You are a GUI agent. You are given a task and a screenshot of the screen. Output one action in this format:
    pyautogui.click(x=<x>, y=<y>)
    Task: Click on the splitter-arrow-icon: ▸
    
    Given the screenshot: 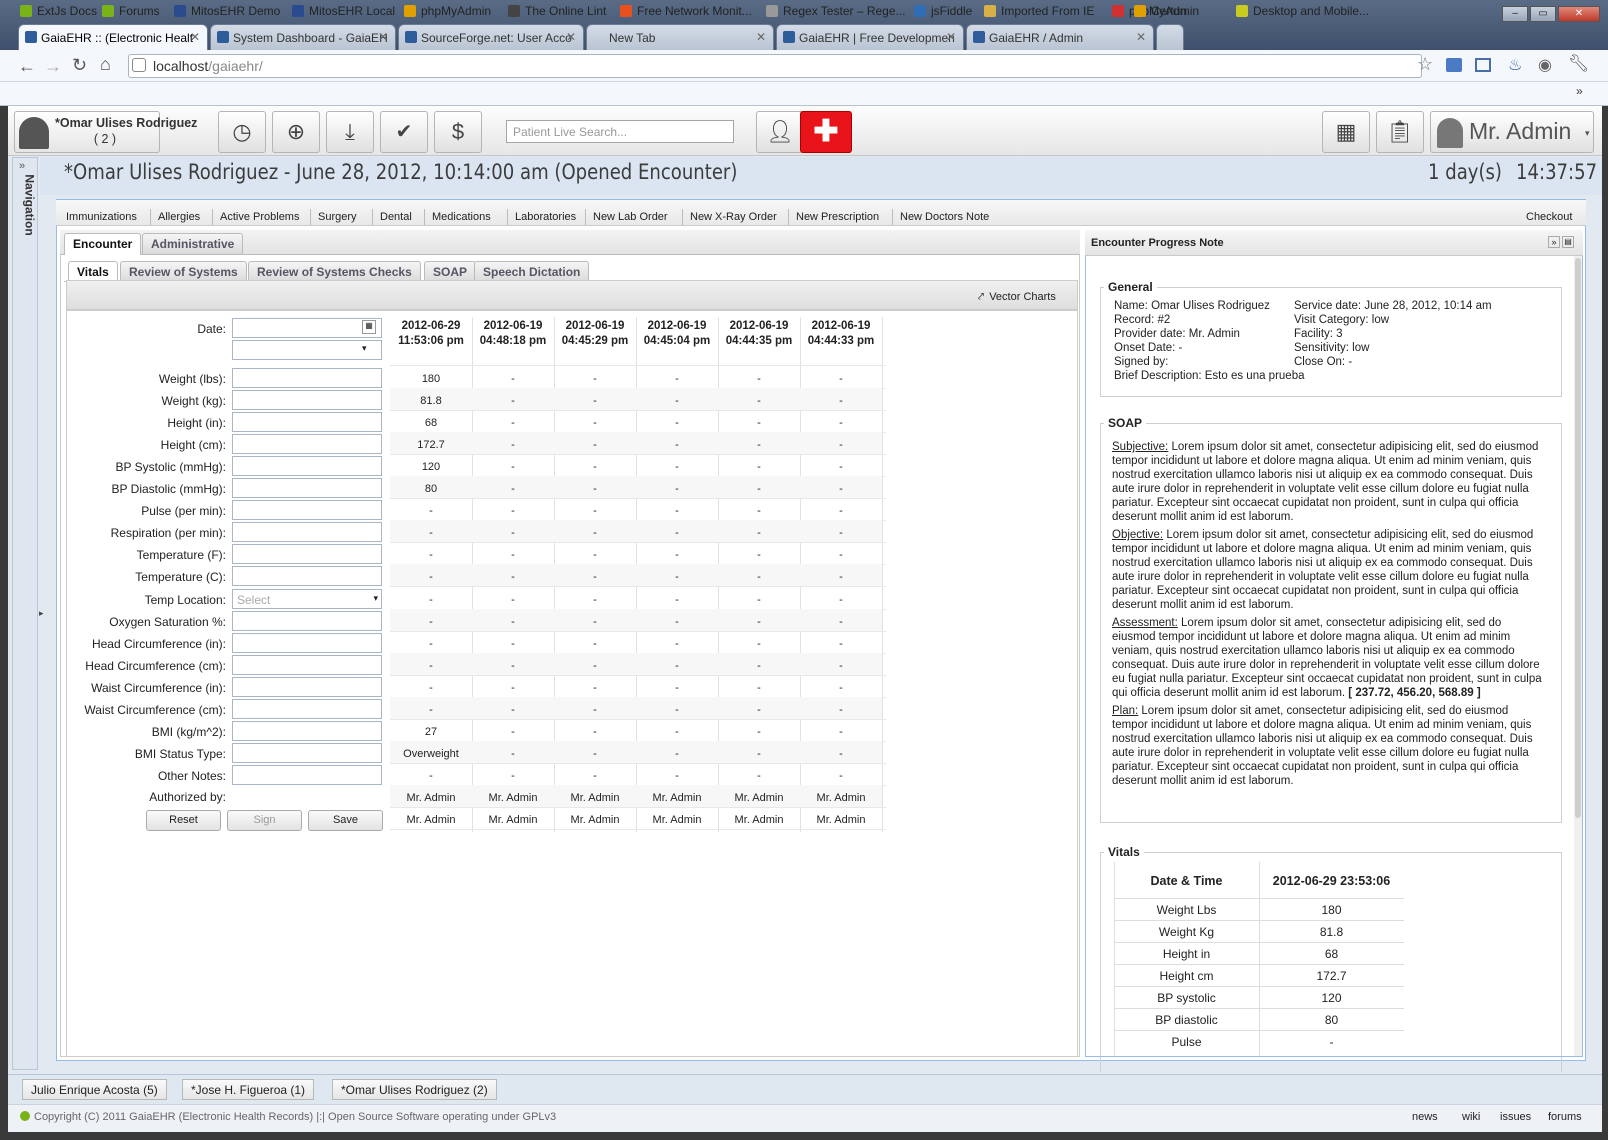 What is the action you would take?
    pyautogui.click(x=41, y=613)
    